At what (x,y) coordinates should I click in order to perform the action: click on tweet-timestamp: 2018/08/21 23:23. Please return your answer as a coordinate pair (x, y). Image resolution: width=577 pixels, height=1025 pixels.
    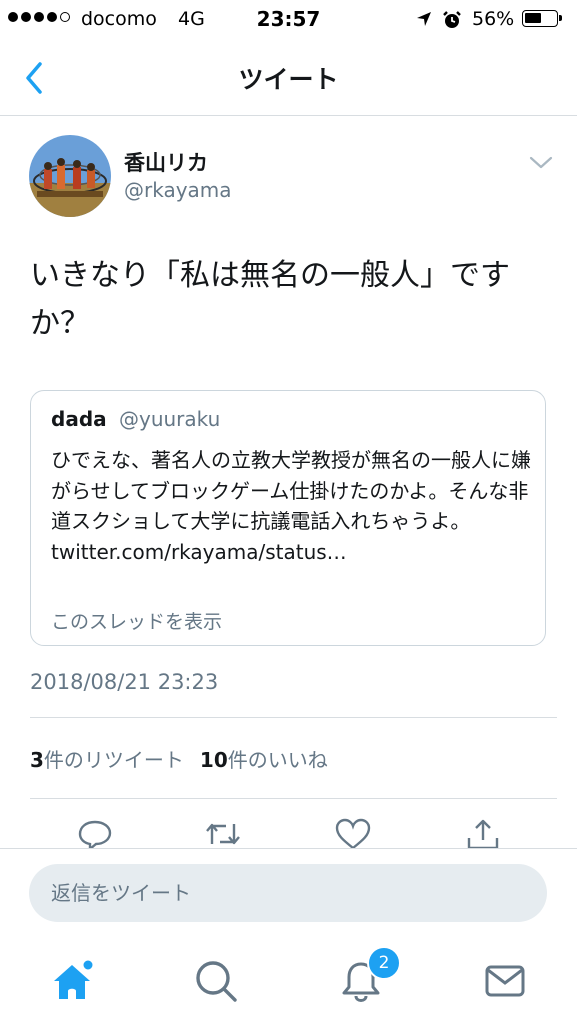
    Looking at the image, I should click on (124, 682).